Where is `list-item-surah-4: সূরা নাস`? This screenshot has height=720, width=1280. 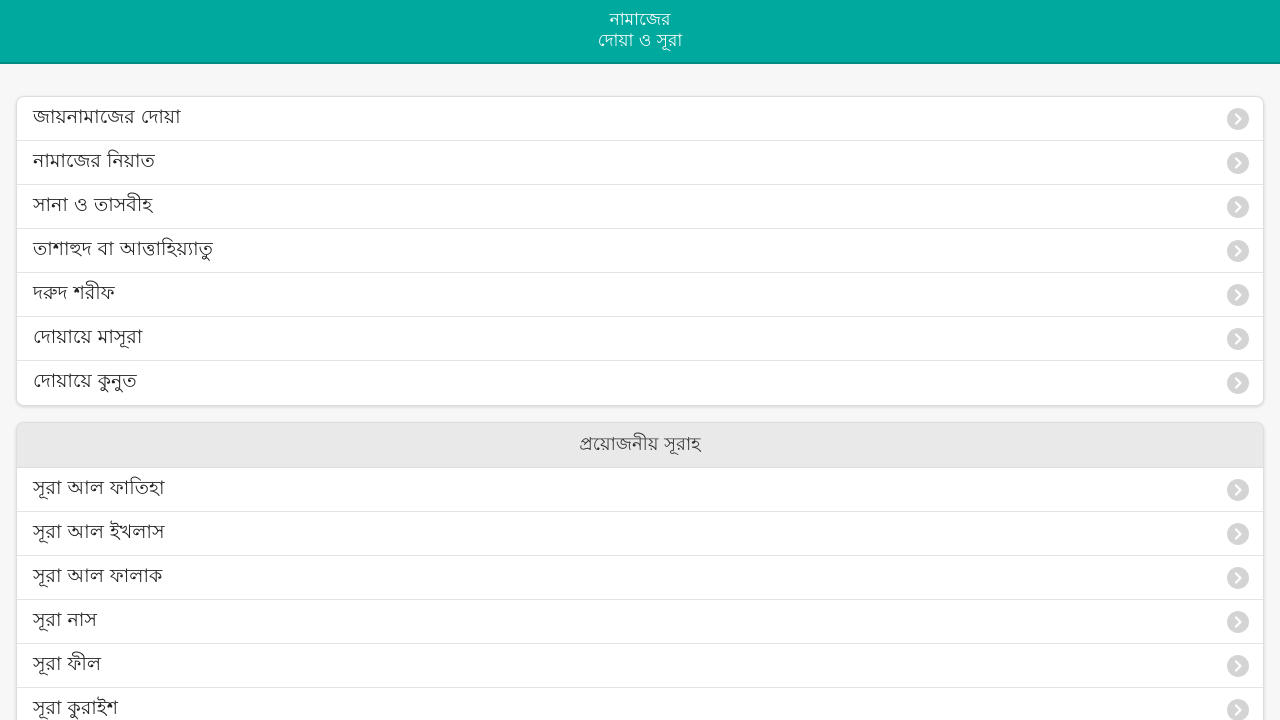 list-item-surah-4: সূরা নাস is located at coordinates (640, 622).